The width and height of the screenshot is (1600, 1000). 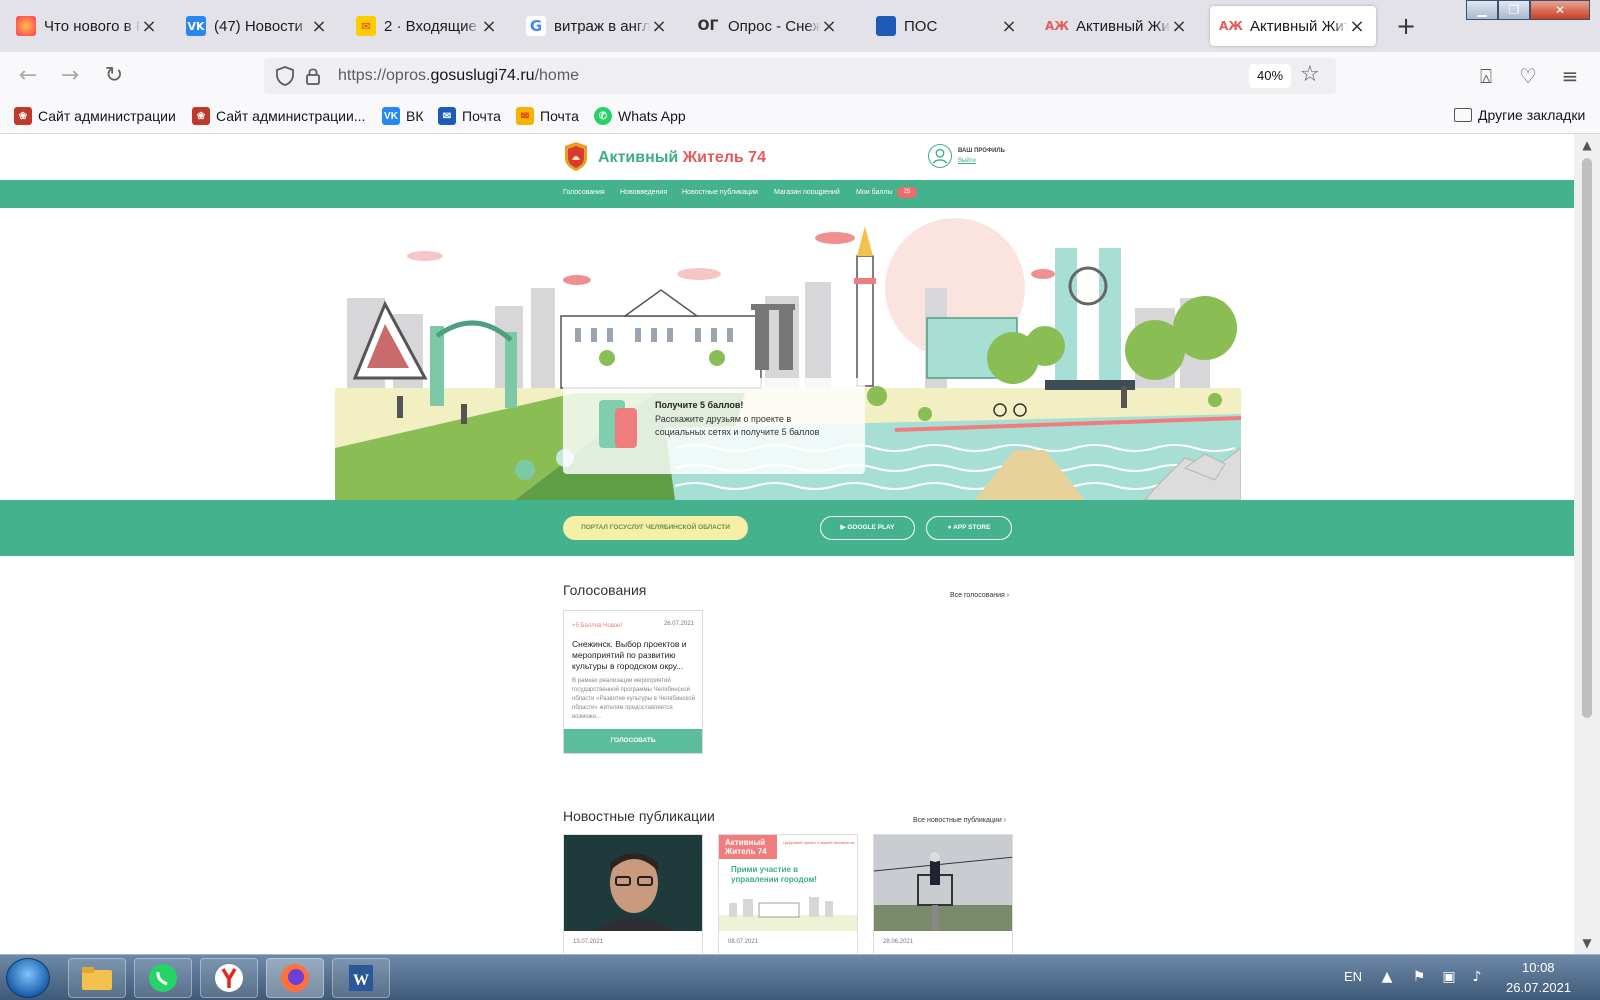 I want to click on tab-whats-new: Что нового в Firefox ×, so click(x=87, y=26).